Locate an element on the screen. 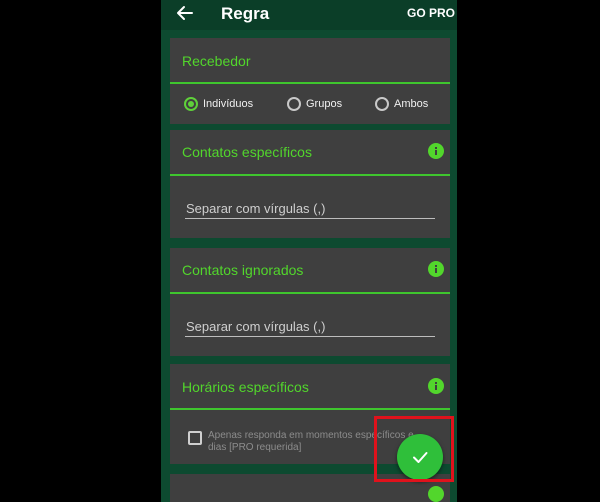 This screenshot has height=502, width=600. radio-label: Ambos is located at coordinates (411, 104).